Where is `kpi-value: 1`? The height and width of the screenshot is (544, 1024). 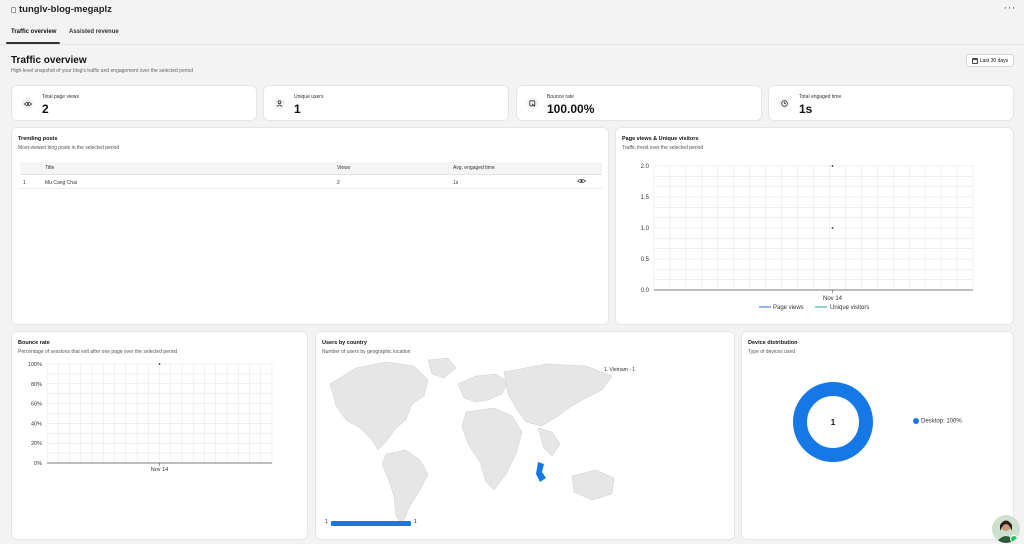
kpi-value: 1 is located at coordinates (297, 109).